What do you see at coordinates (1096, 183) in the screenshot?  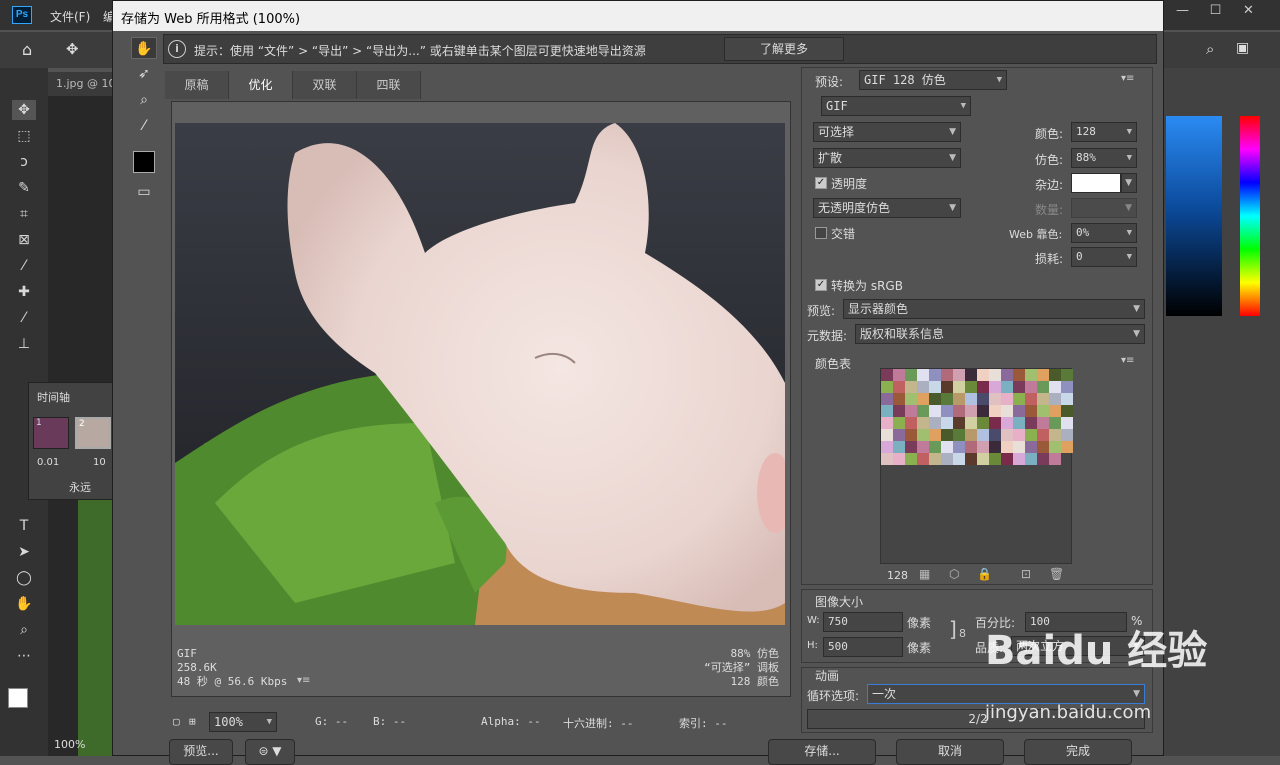 I see `matte-color` at bounding box center [1096, 183].